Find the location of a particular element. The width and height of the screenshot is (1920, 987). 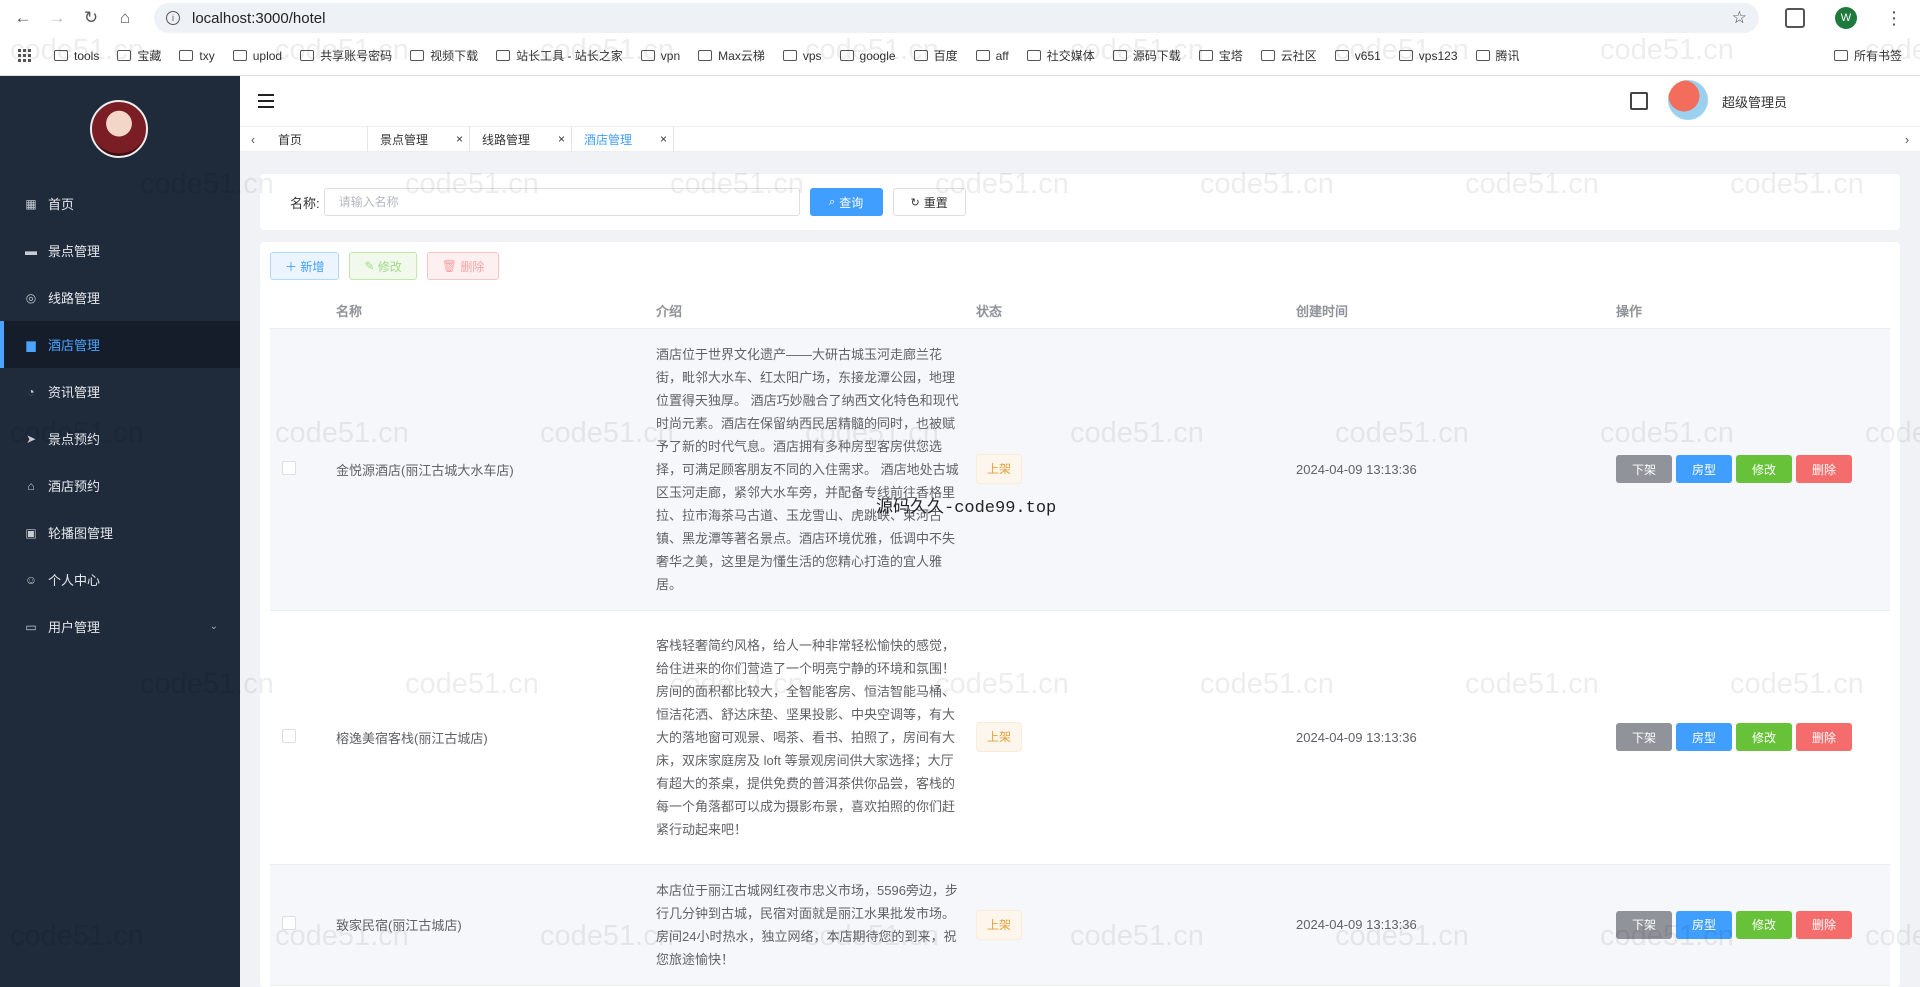

menu-toggle-icon is located at coordinates (266, 101).